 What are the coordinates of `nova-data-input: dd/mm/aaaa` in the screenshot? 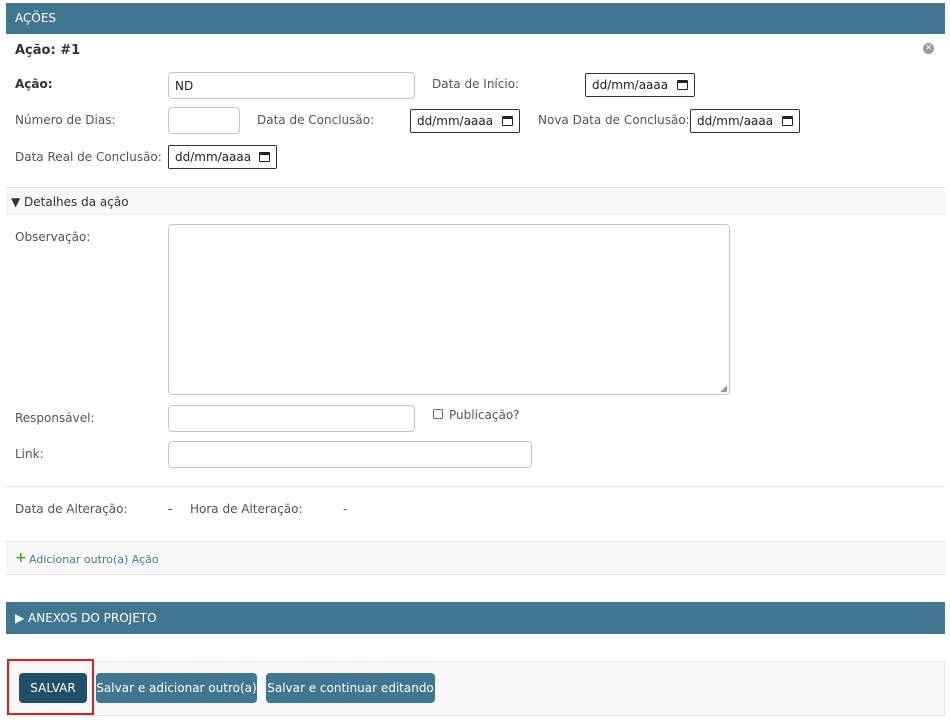 It's located at (745, 121).